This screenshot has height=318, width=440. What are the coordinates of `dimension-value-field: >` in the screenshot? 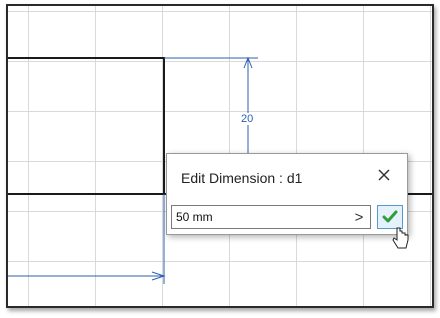 It's located at (271, 217).